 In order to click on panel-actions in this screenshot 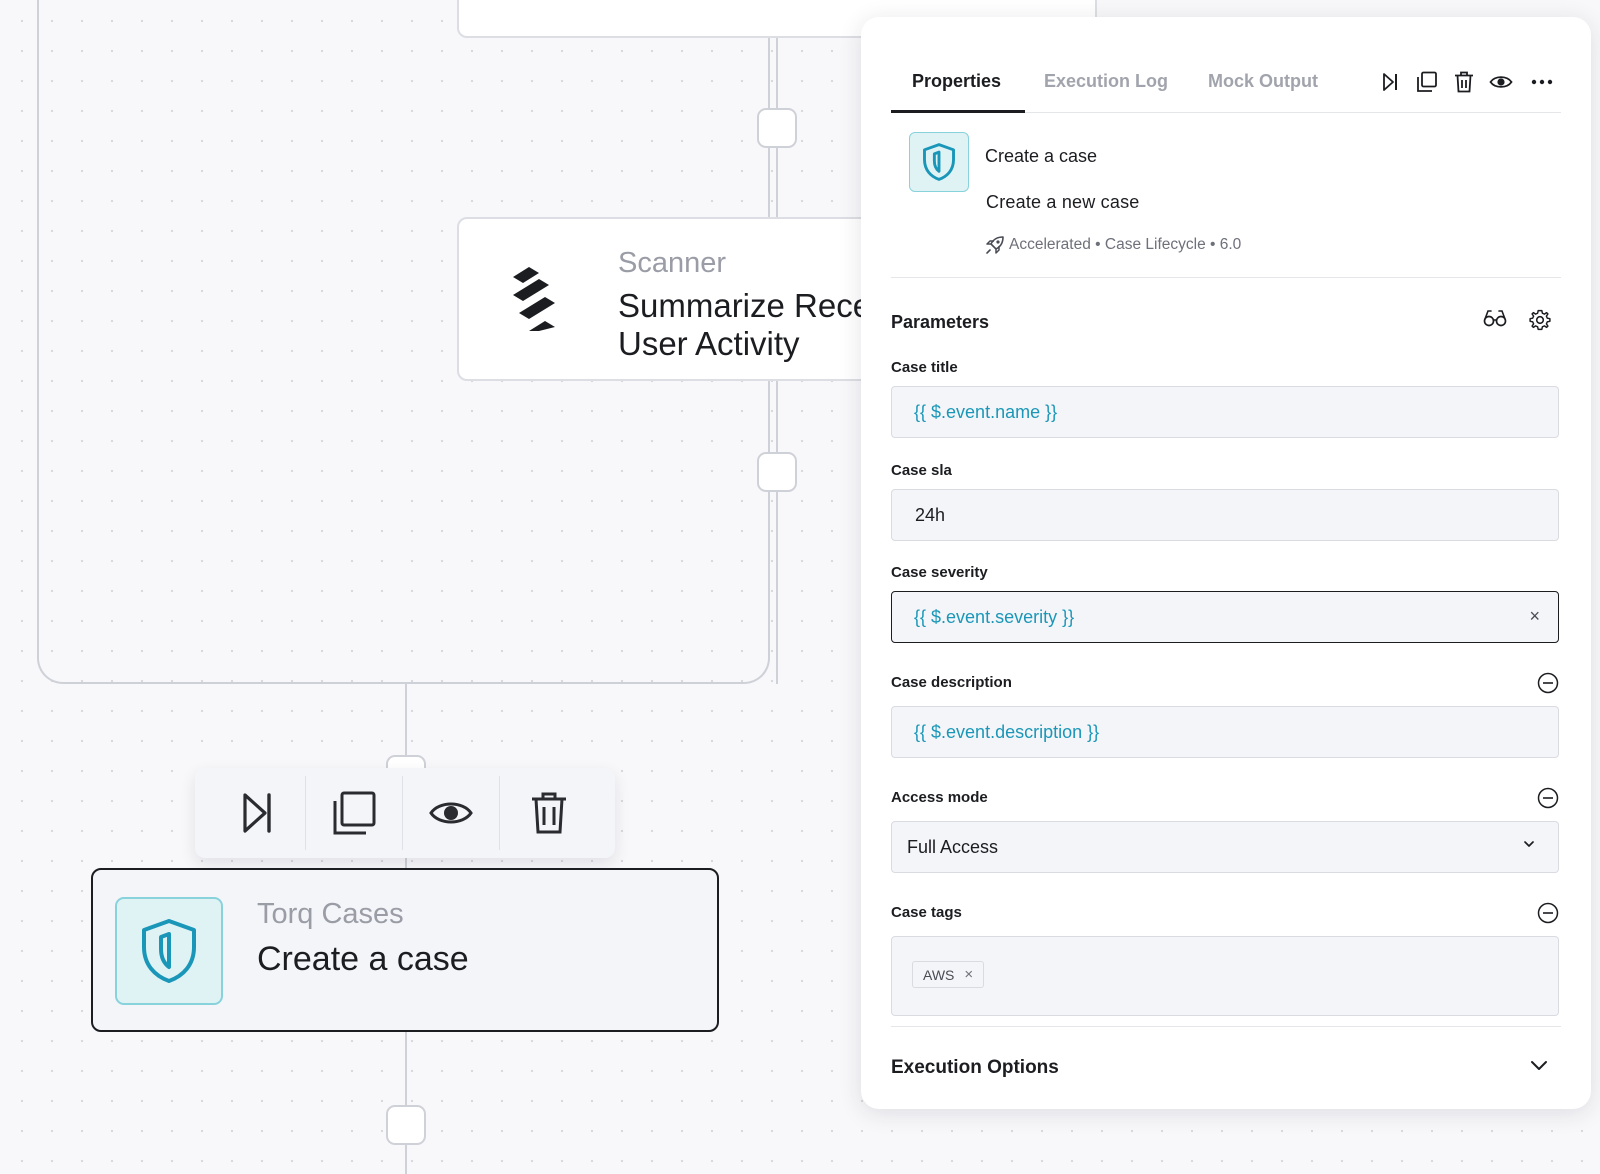, I will do `click(1465, 82)`.